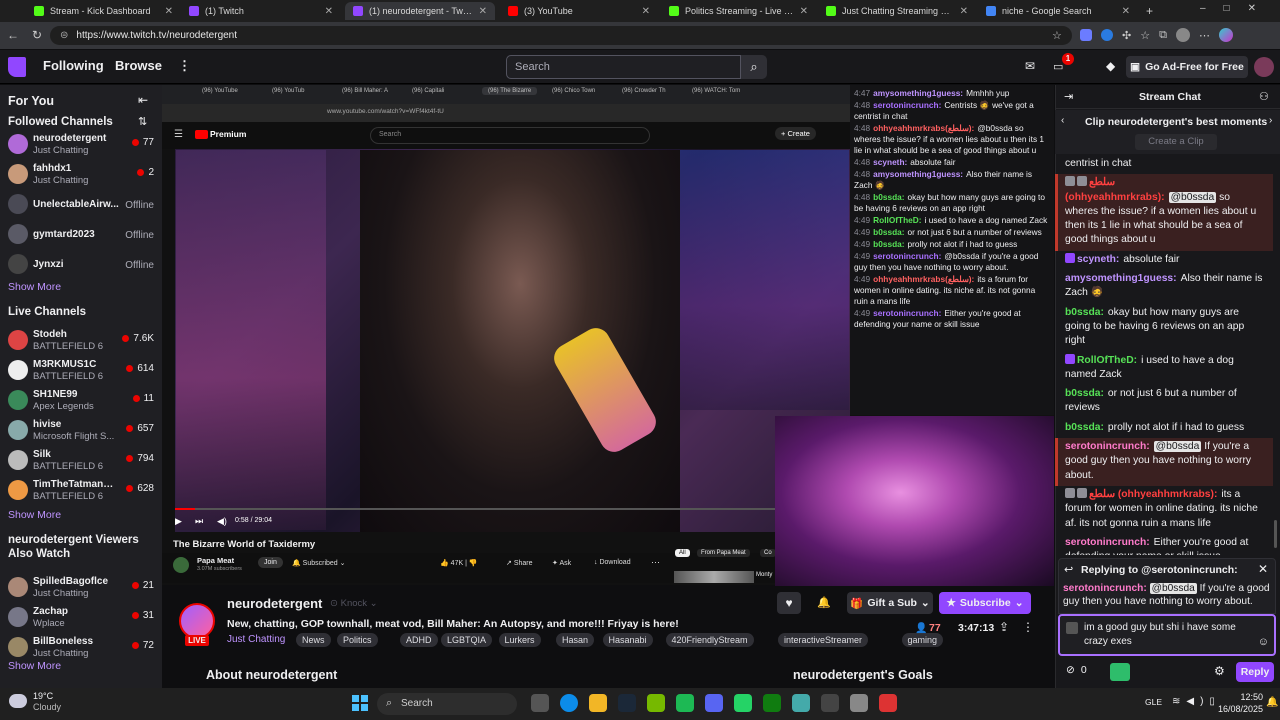 The width and height of the screenshot is (1280, 720). Describe the element at coordinates (1107, 35) in the screenshot. I see `extension-icon` at that location.